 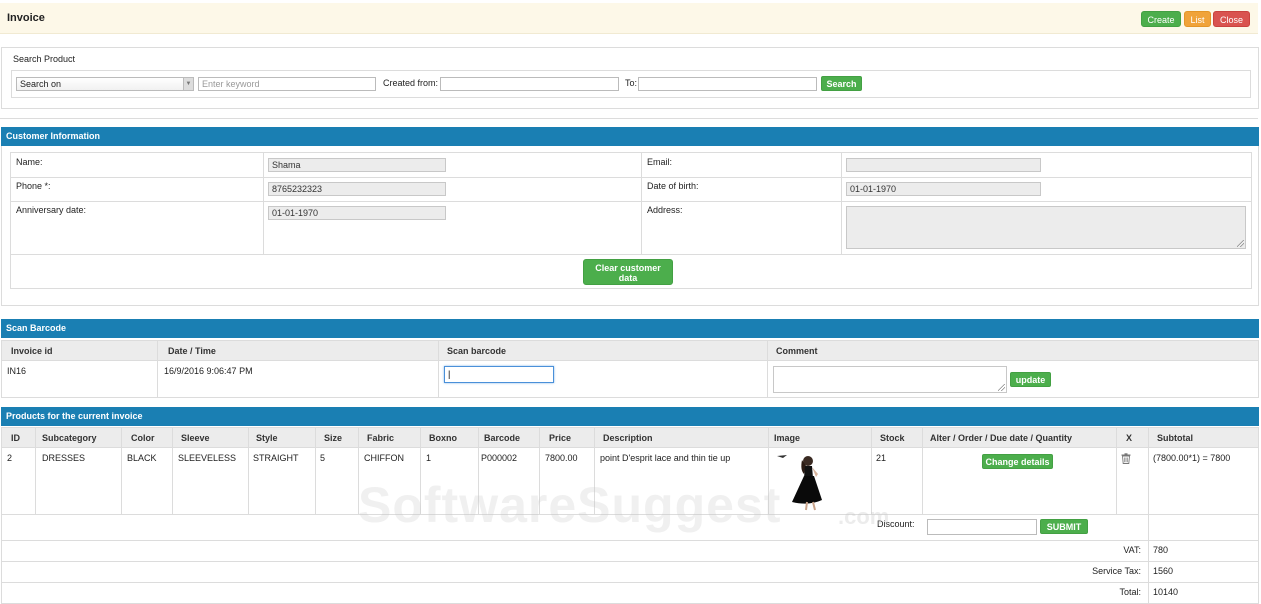 I want to click on search-on-value: Search on, so click(x=41, y=84).